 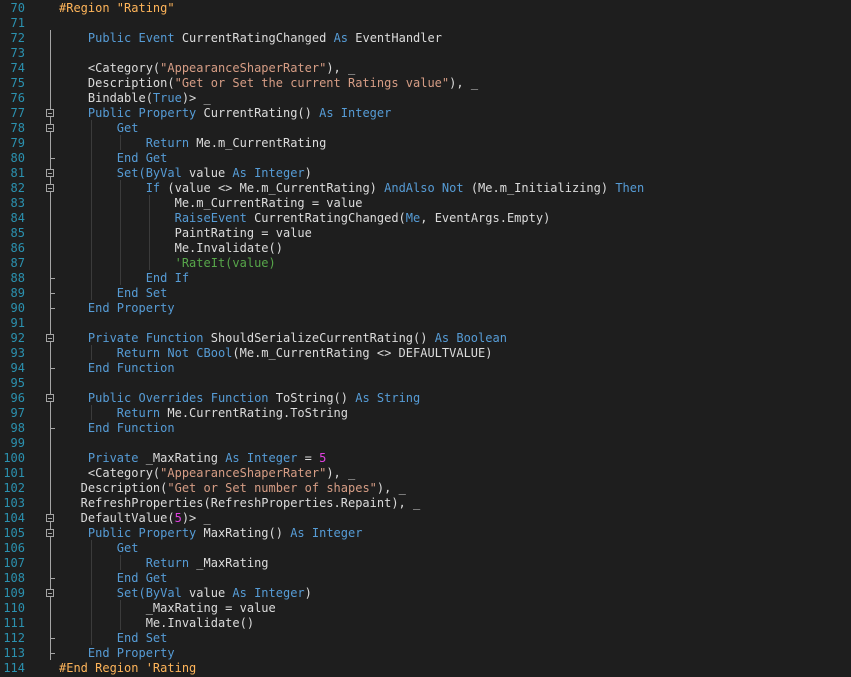 I want to click on code-line: 113 End Property, so click(x=425, y=653).